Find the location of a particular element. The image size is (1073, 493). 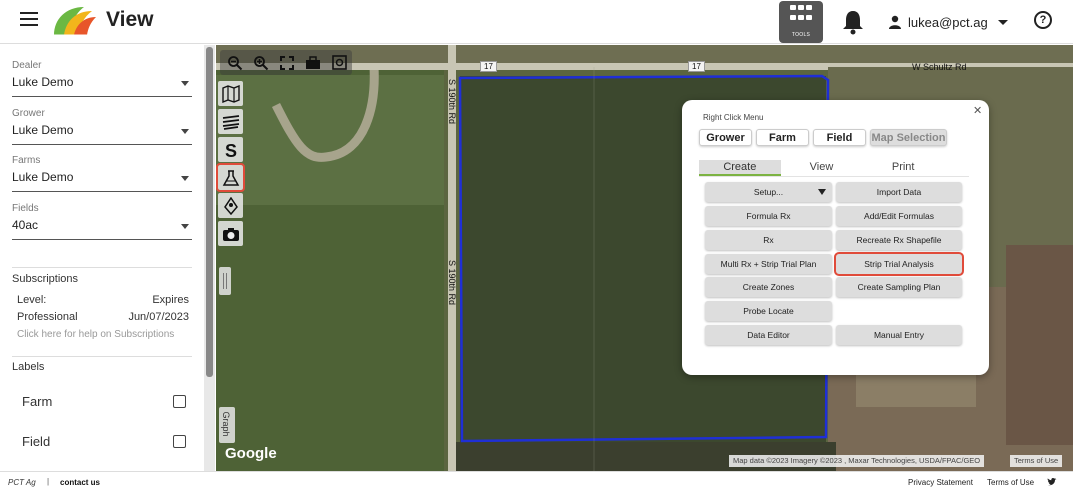

fit-extent-icon is located at coordinates (287, 63).